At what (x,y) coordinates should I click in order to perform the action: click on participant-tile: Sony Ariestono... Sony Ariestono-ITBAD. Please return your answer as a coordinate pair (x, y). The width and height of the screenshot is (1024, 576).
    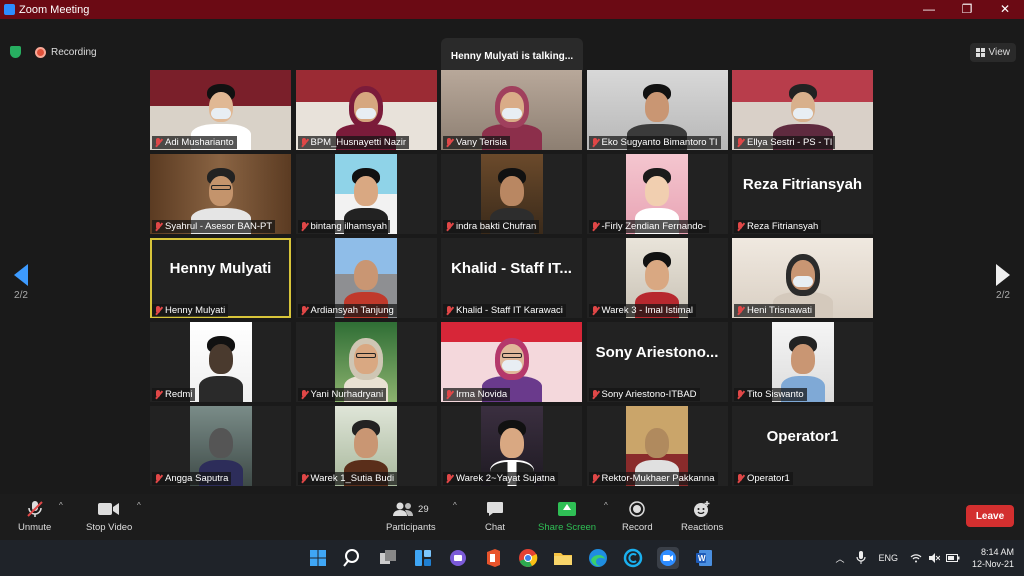
    Looking at the image, I should click on (657, 362).